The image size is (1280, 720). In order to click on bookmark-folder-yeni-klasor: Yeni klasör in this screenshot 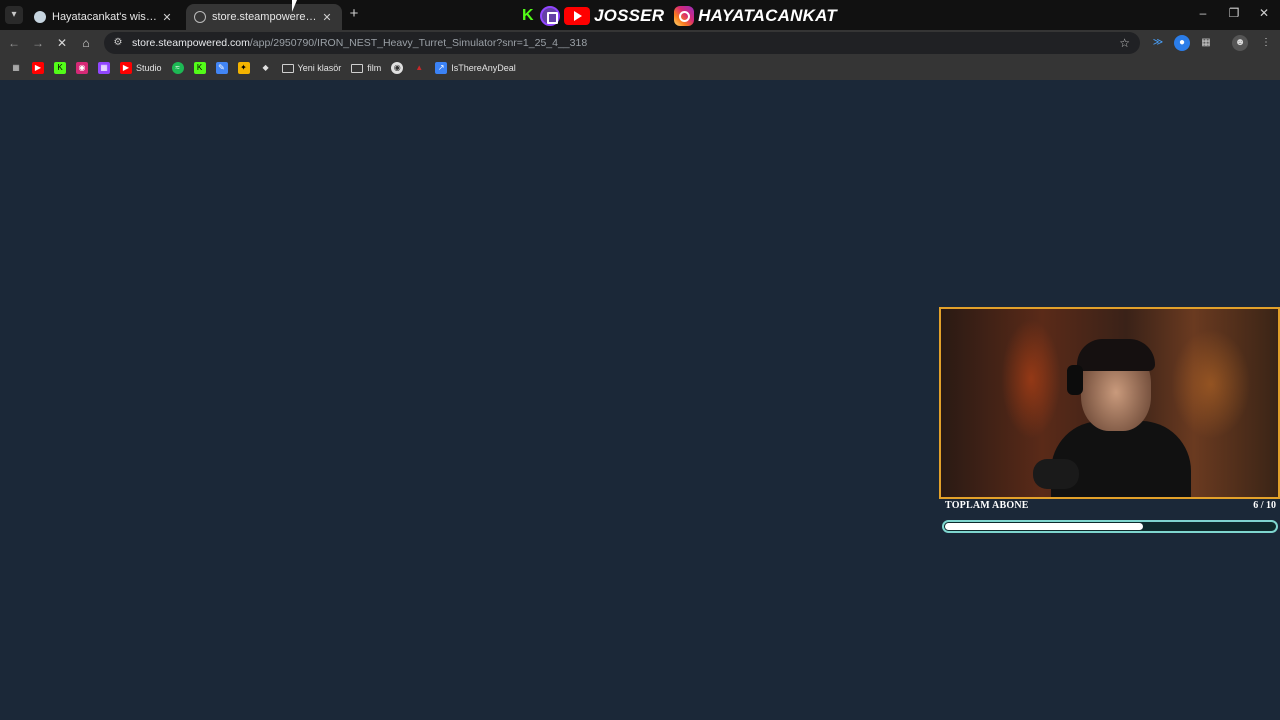, I will do `click(312, 68)`.